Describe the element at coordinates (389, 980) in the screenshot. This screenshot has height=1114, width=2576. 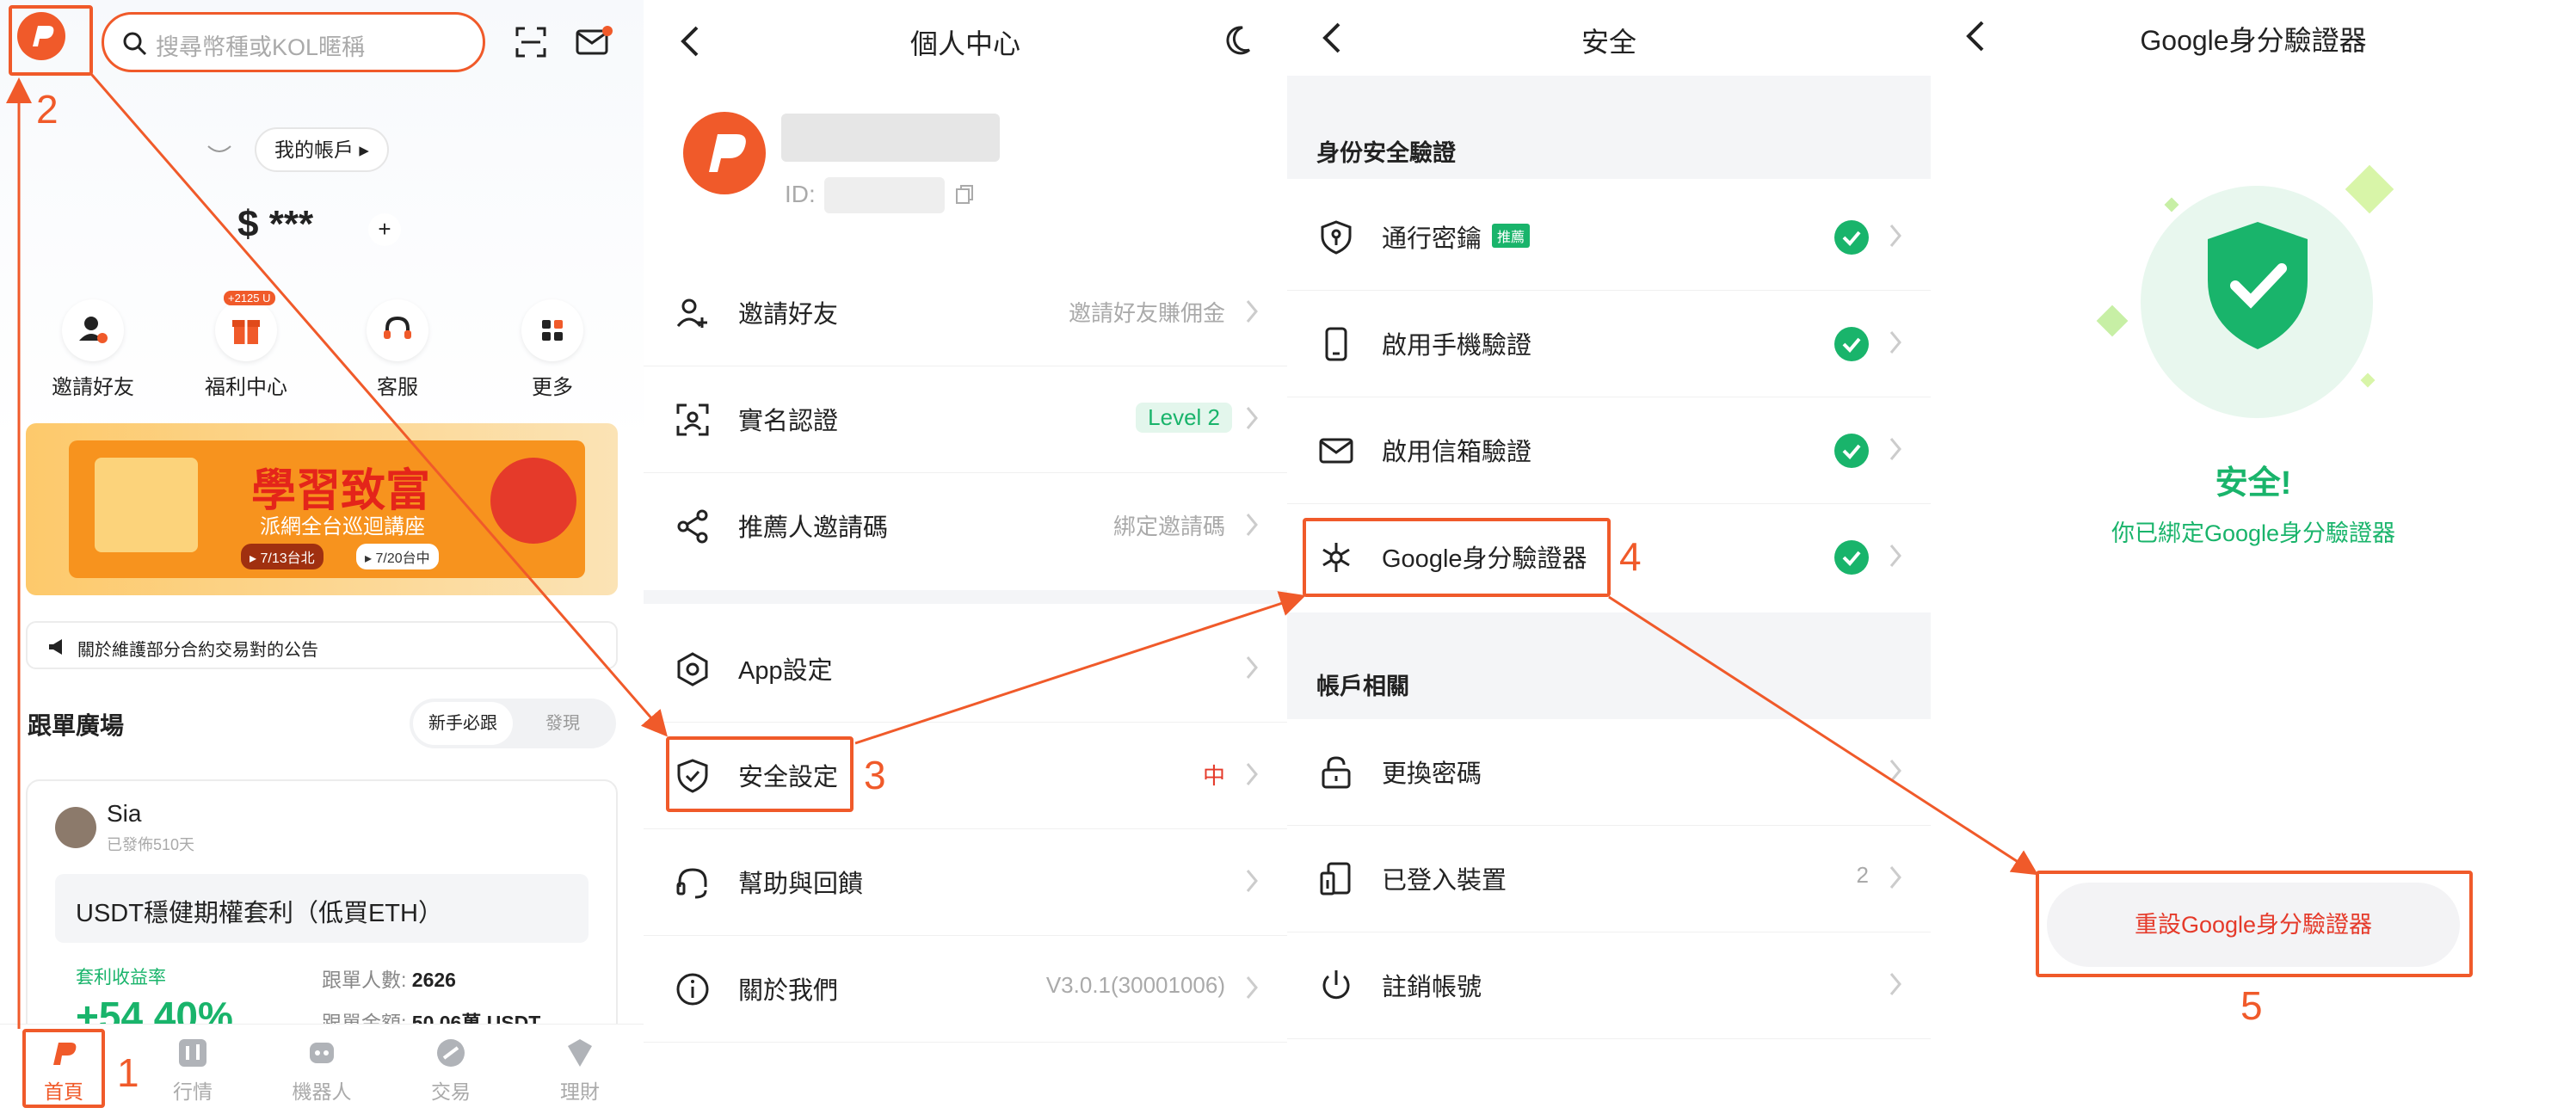
I see `followers: 跟單人數: 2626` at that location.